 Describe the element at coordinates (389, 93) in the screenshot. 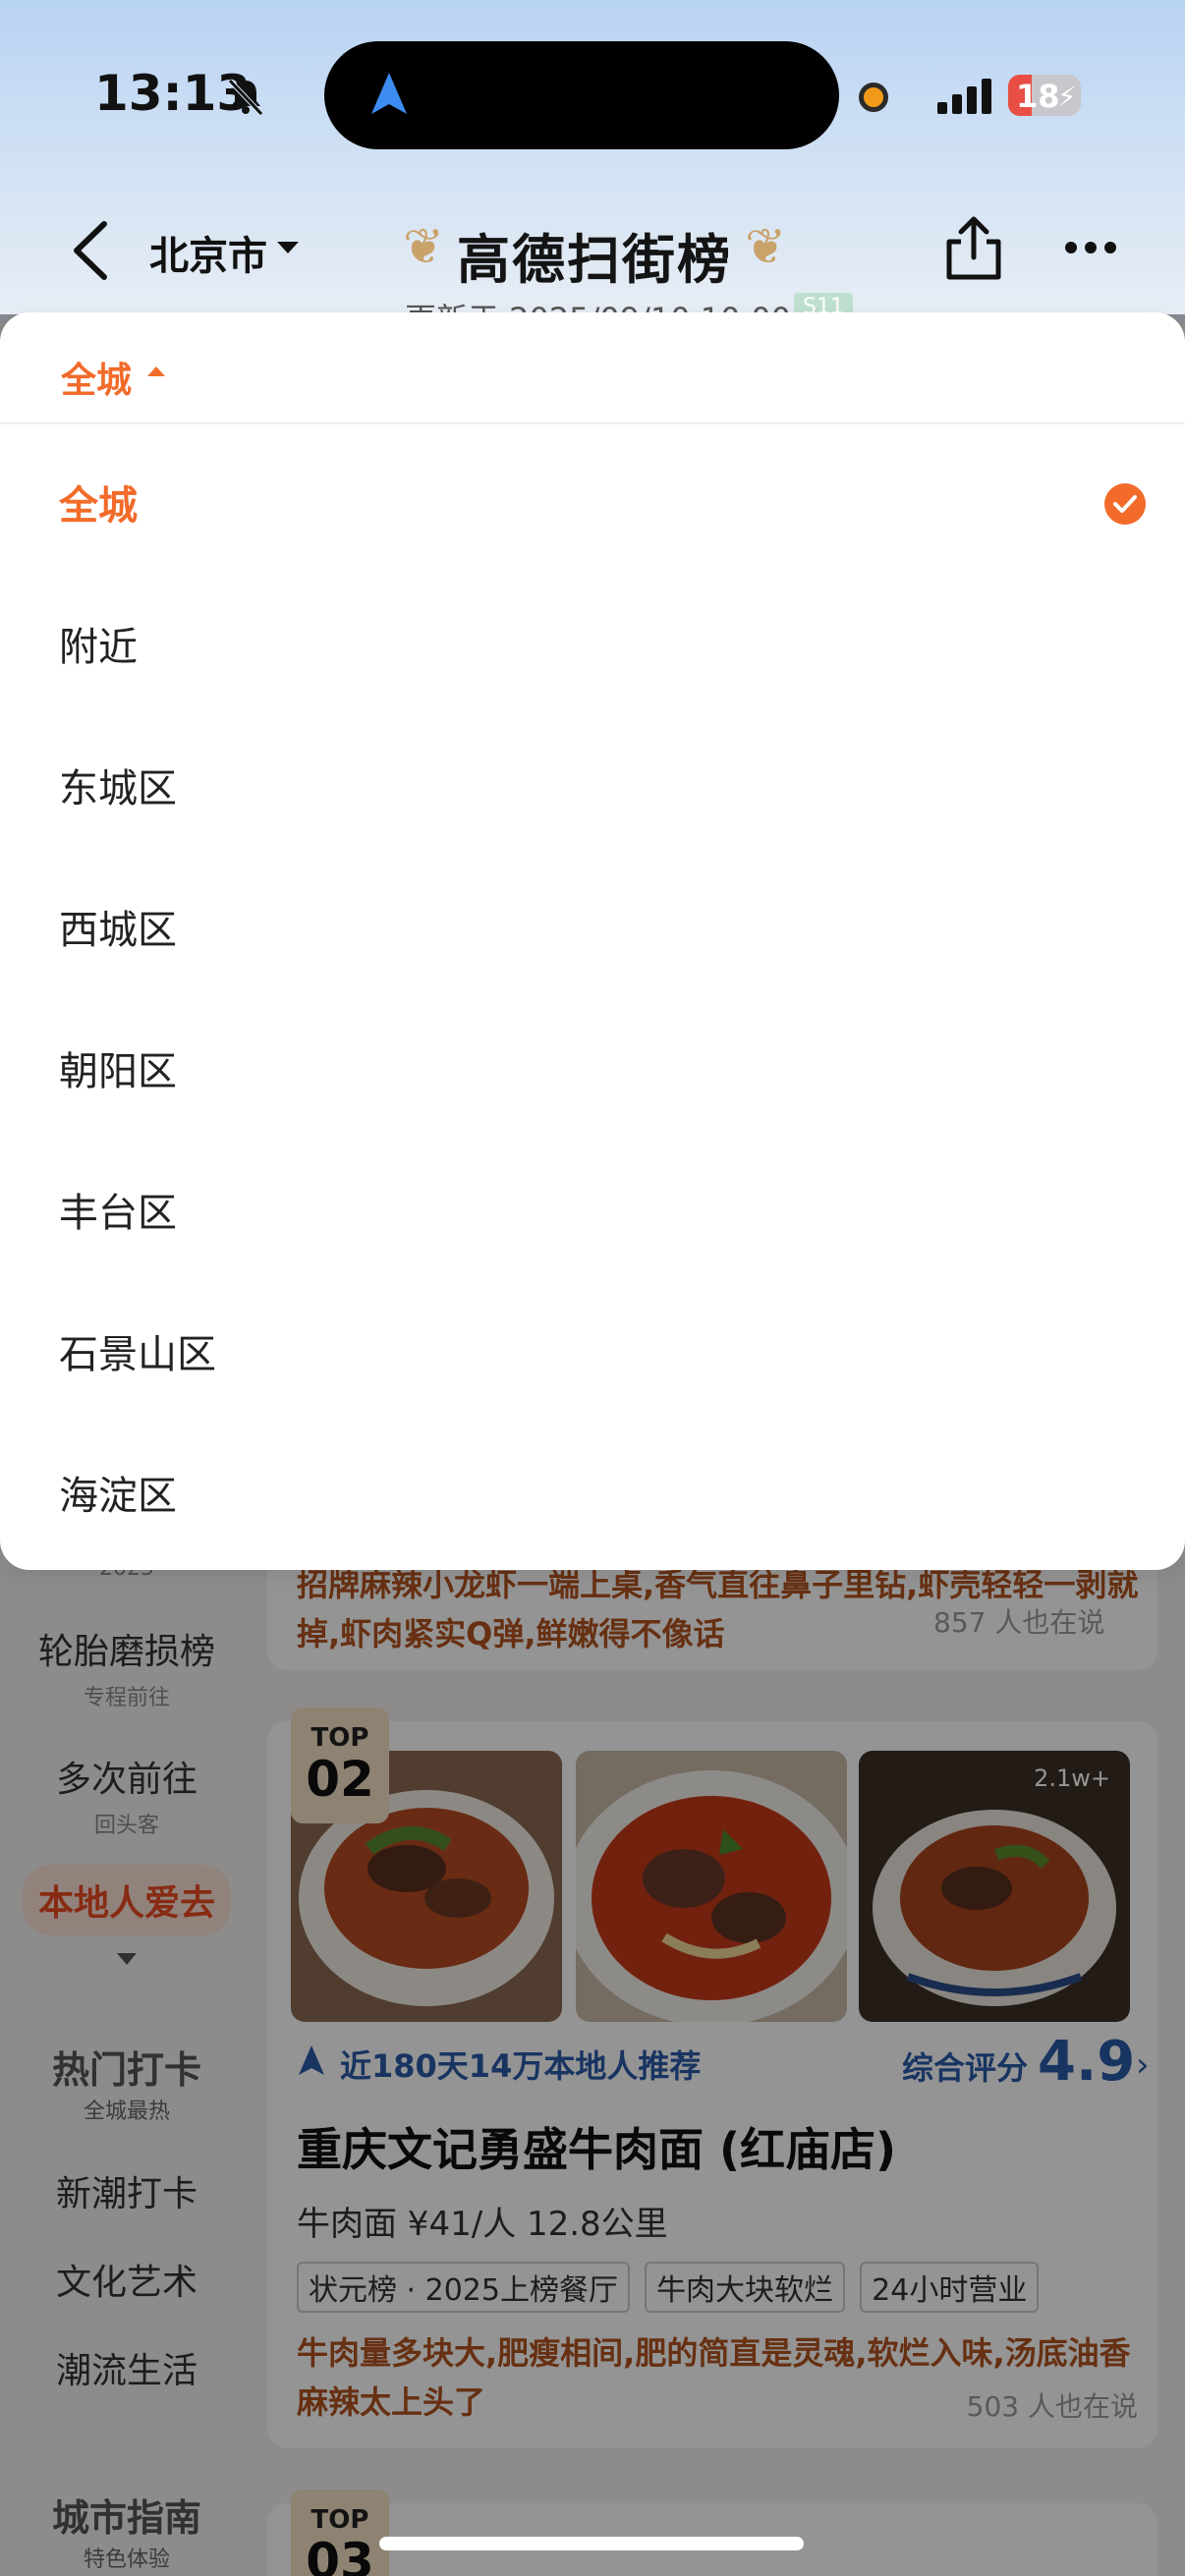

I see `navigation-arrow-icon` at that location.